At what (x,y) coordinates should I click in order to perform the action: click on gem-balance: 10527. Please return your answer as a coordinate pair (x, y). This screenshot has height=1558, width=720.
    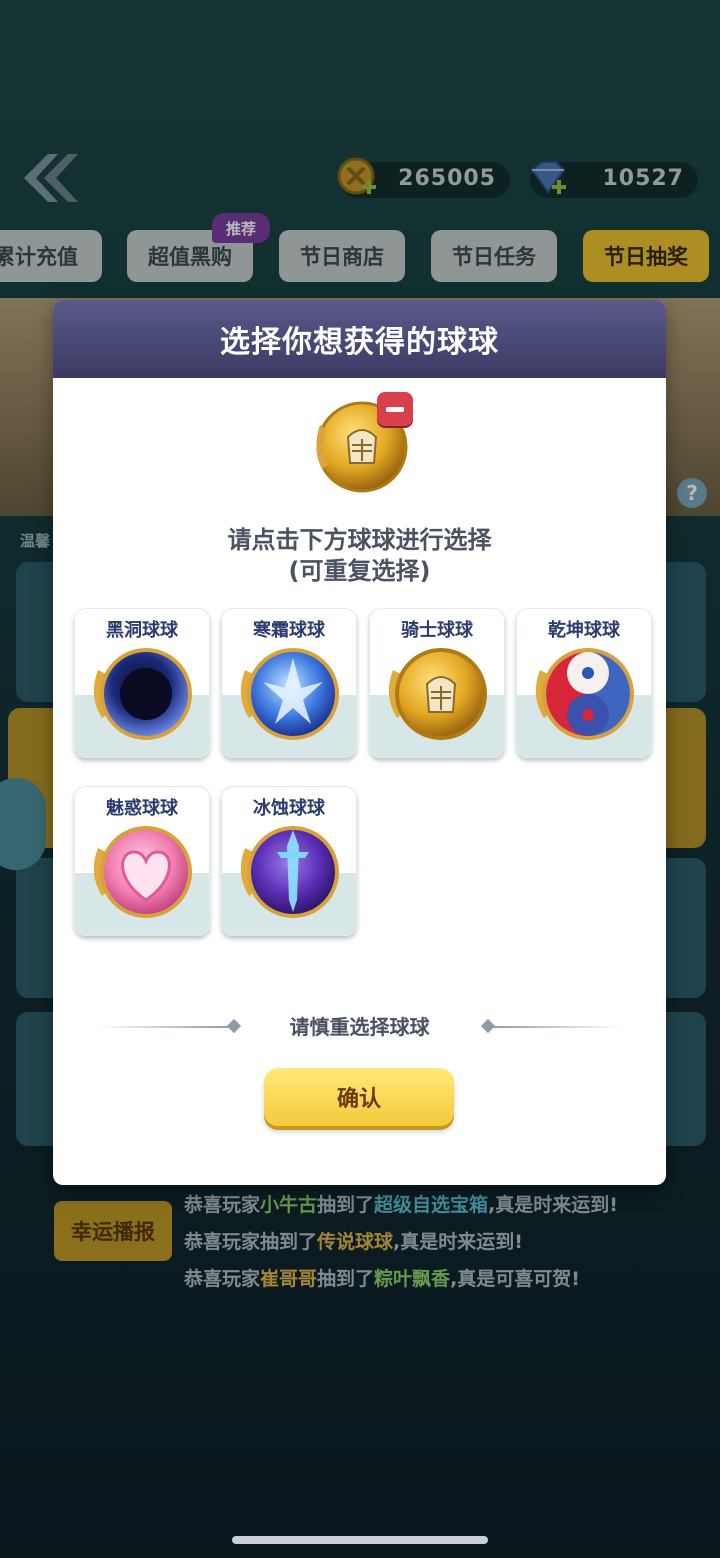
    Looking at the image, I should click on (614, 179).